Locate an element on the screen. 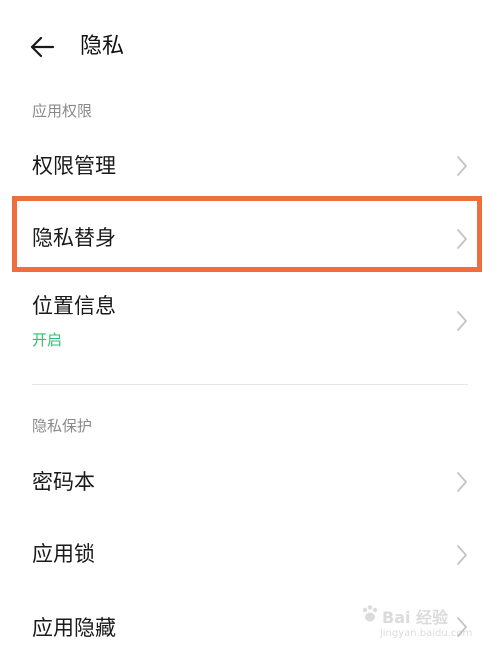  watermark: Bai 经验 jingyan.baidu.com is located at coordinates (425, 623).